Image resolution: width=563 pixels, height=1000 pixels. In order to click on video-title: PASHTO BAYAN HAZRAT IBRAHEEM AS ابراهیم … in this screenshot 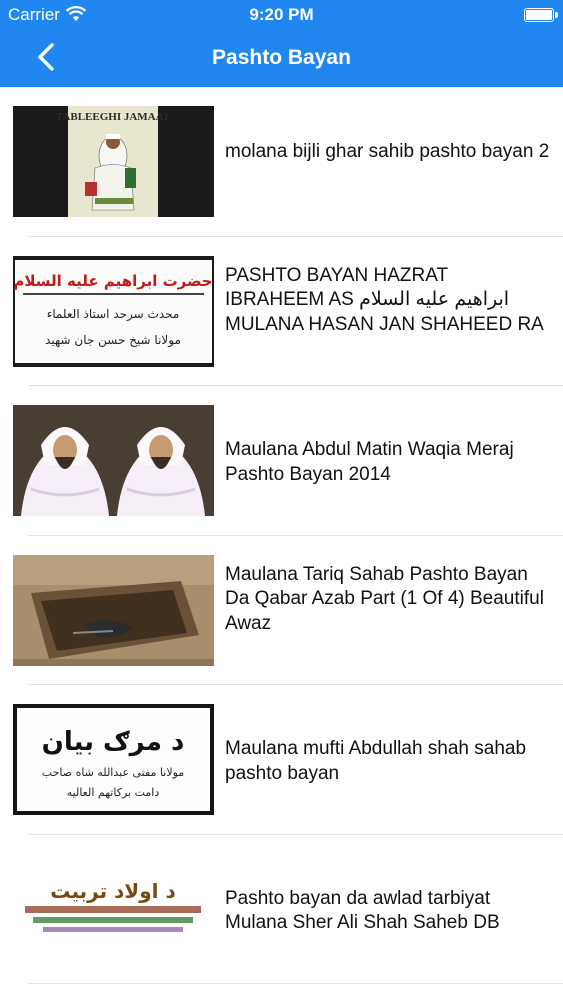, I will do `click(384, 299)`.